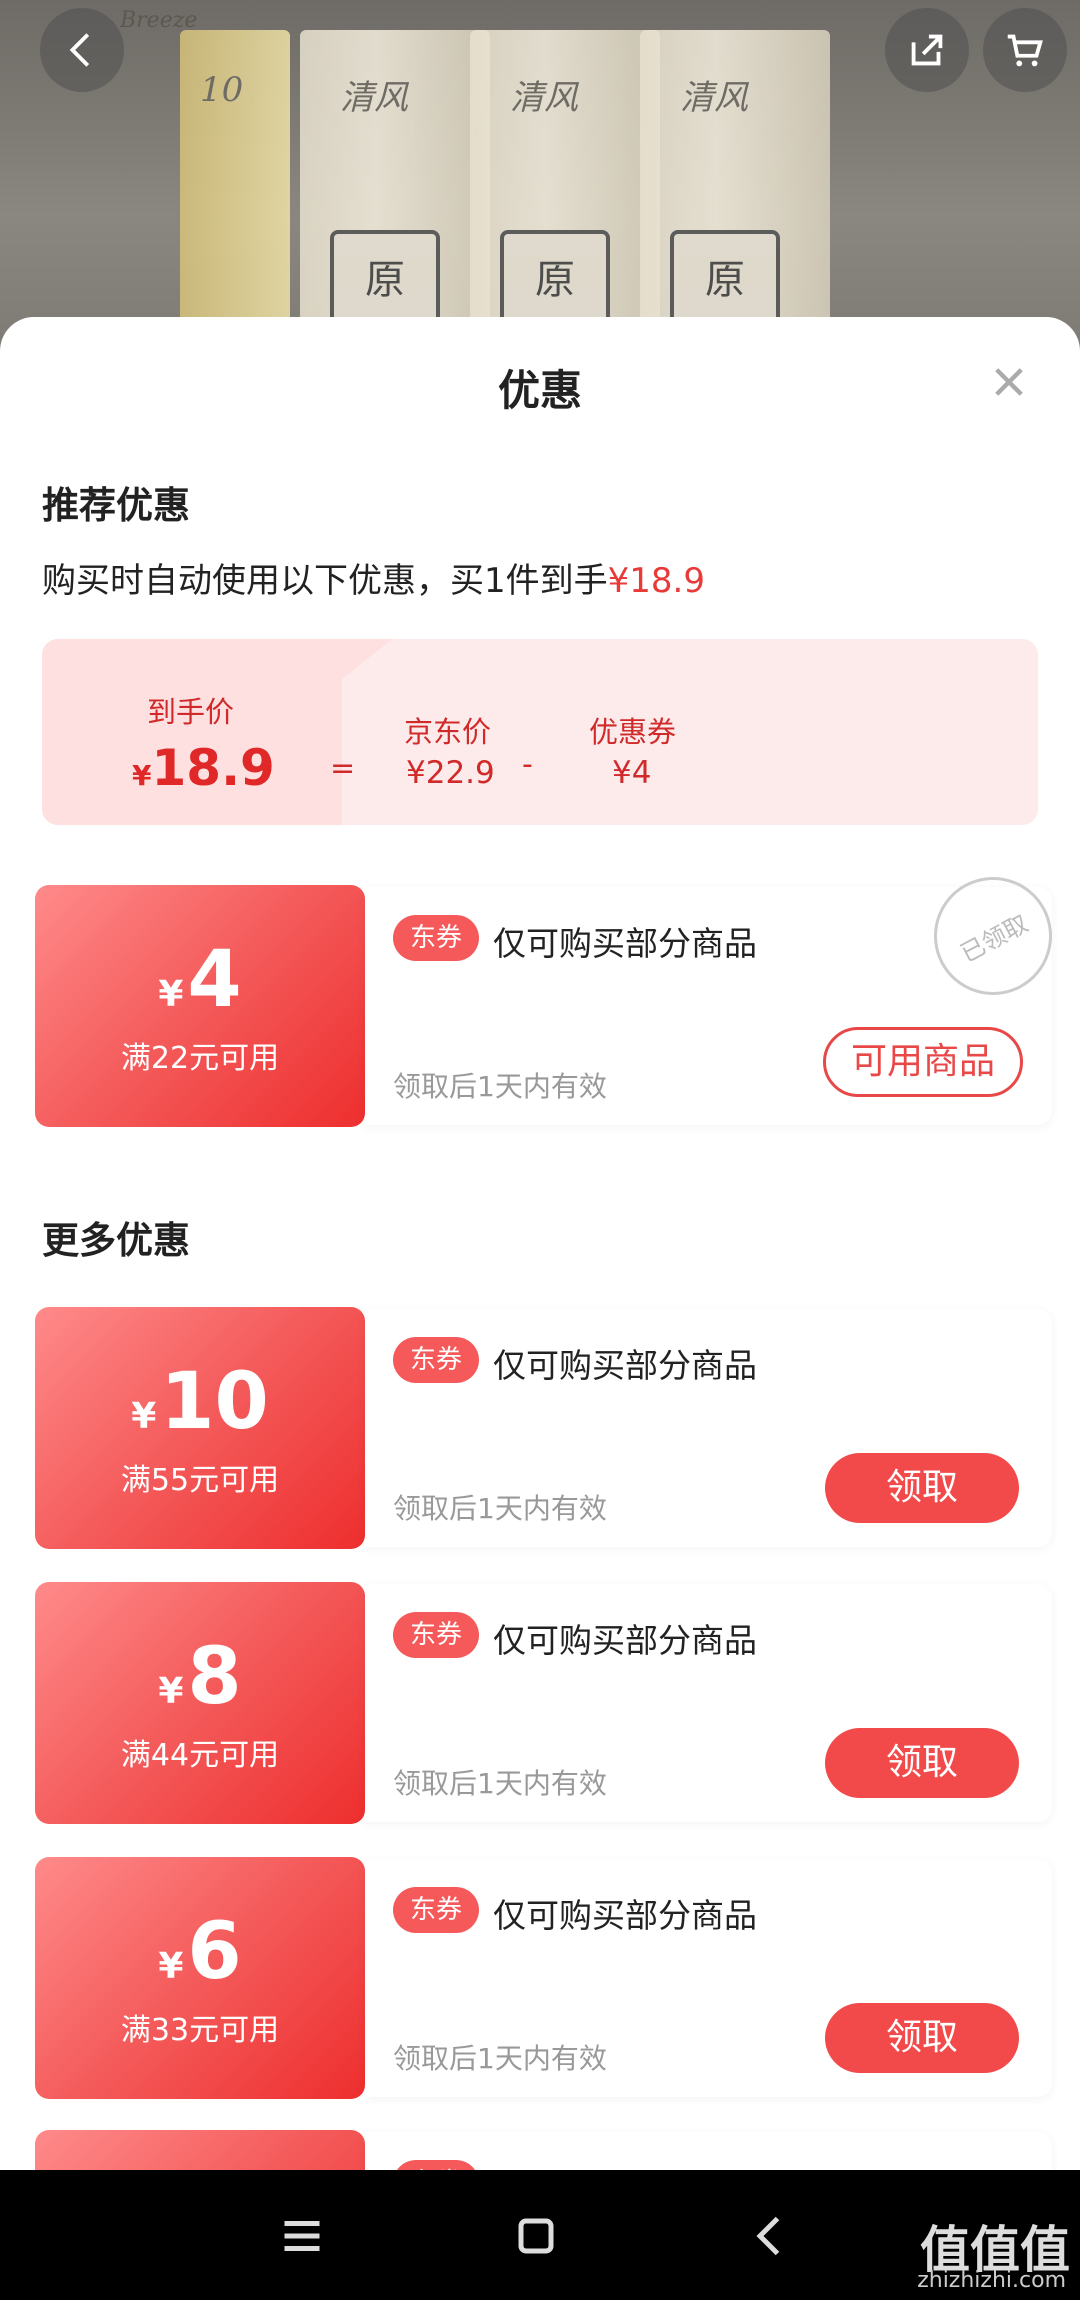 The width and height of the screenshot is (1080, 2300). I want to click on share-icon, so click(927, 50).